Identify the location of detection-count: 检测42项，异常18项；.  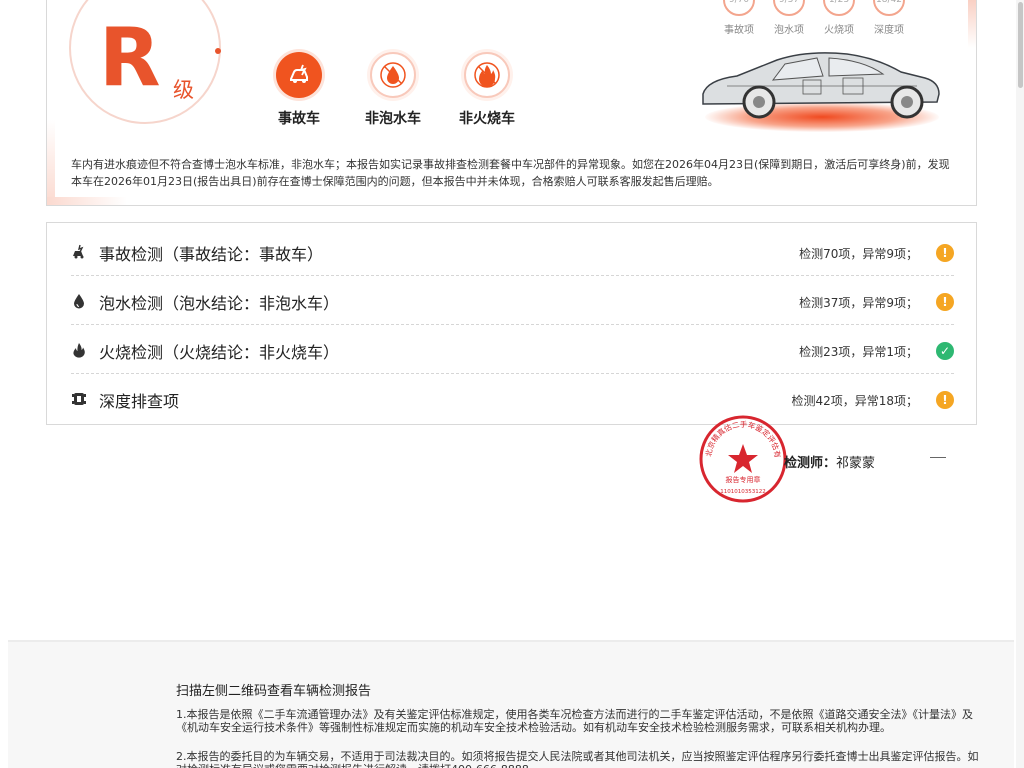
(854, 401).